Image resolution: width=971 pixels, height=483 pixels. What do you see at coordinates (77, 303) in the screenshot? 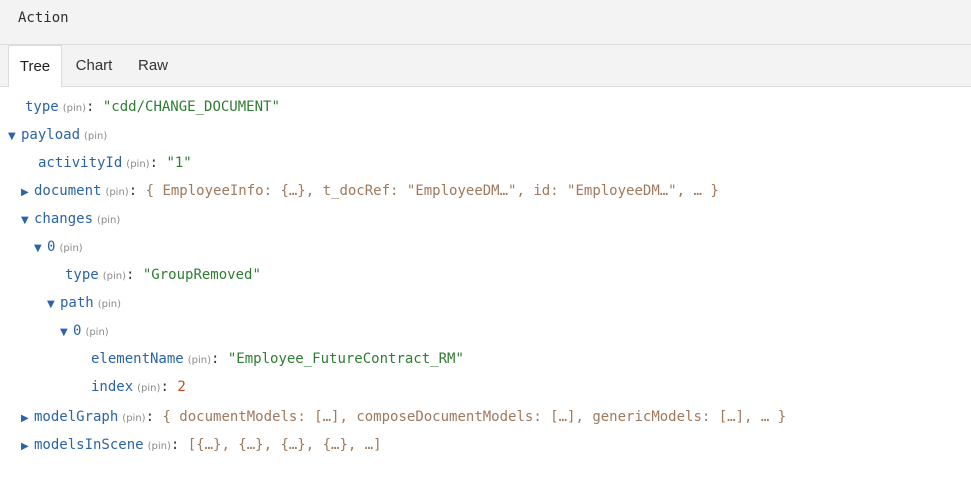
I see `tree-key: path` at bounding box center [77, 303].